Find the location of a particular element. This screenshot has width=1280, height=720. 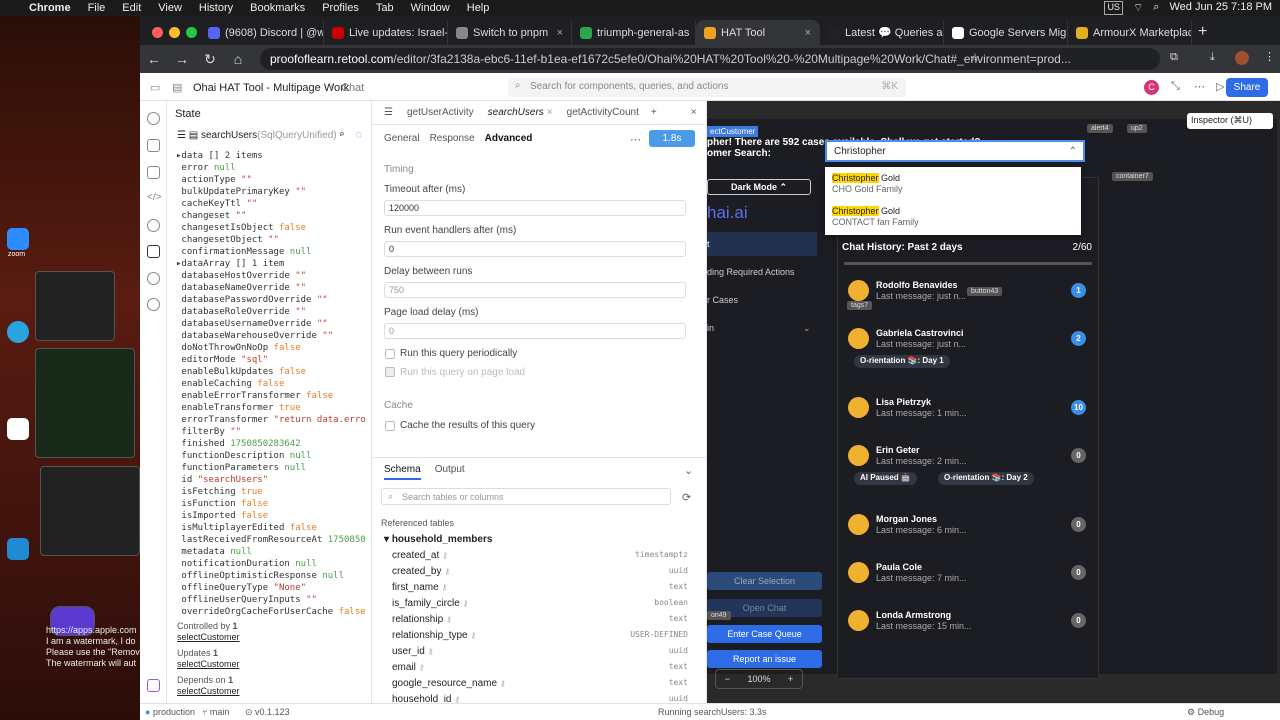

state-row: error null is located at coordinates (271, 168).